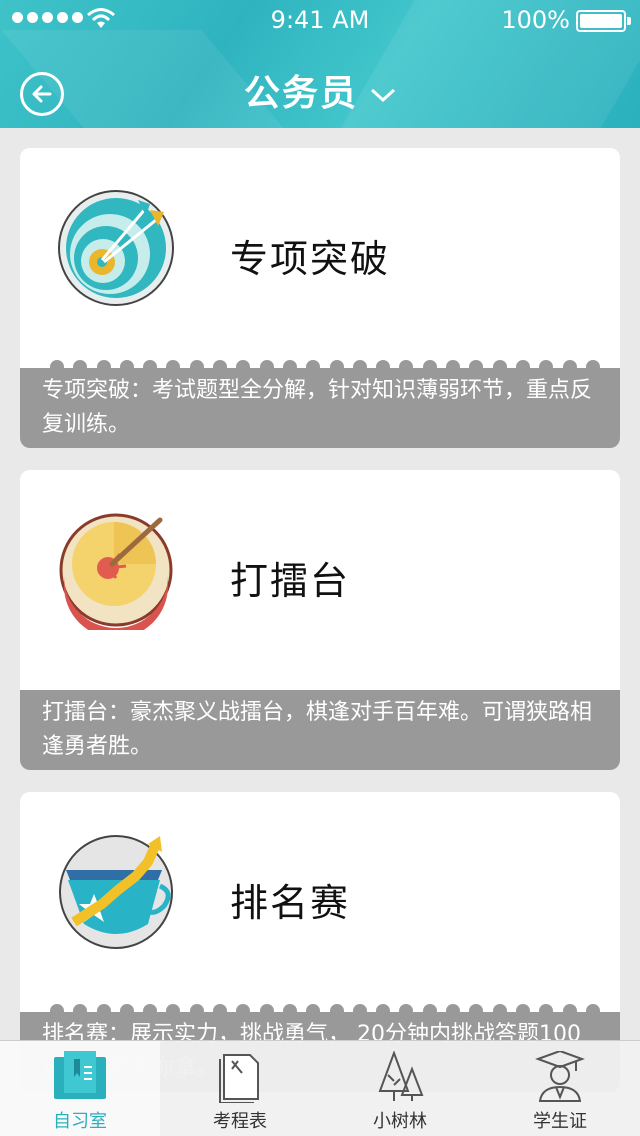  I want to click on tab-schedule: 考程表, so click(240, 1088).